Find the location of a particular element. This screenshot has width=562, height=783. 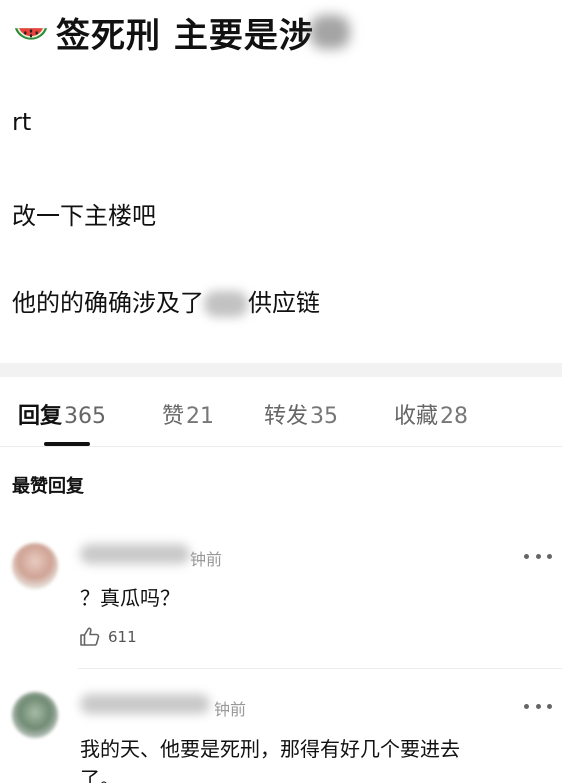

tab-label: 赞 is located at coordinates (173, 416).